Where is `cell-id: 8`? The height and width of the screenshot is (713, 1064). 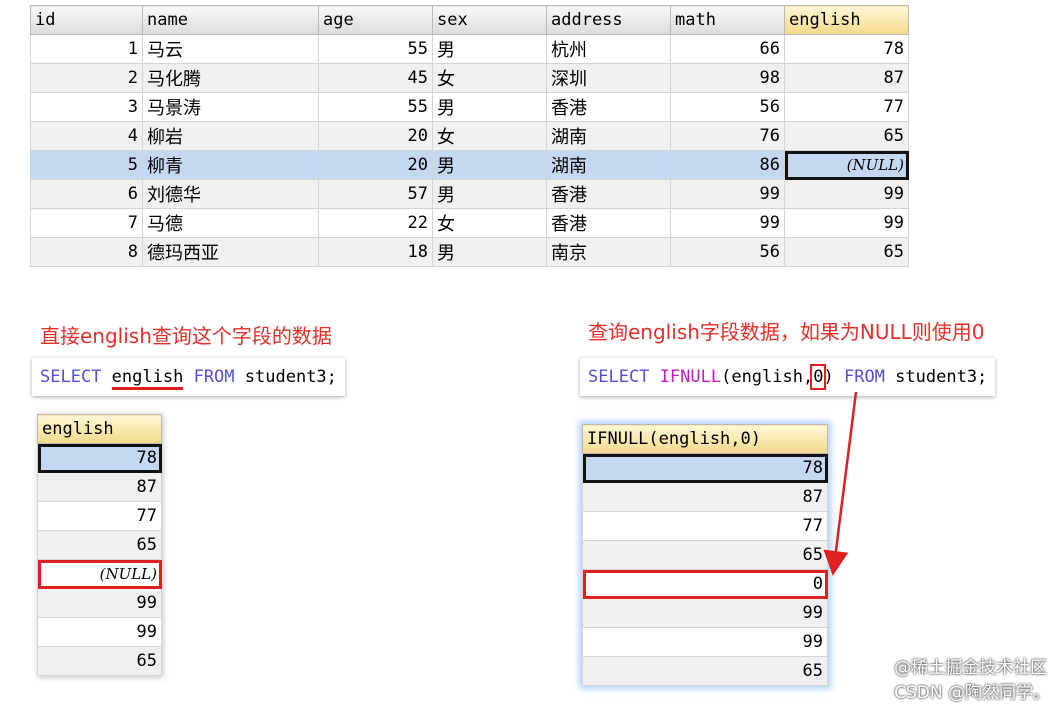 cell-id: 8 is located at coordinates (86, 252).